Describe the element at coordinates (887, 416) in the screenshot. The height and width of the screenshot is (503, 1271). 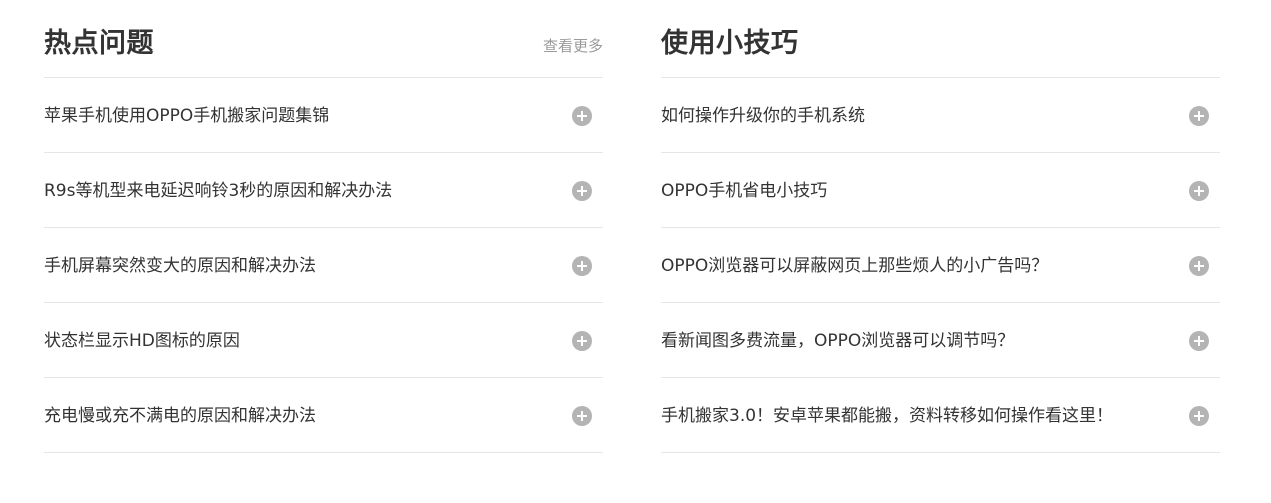
I see `tip-label: 手机搬家3.0！安卓苹果都能搬，资料转移如何操作看这里！` at that location.